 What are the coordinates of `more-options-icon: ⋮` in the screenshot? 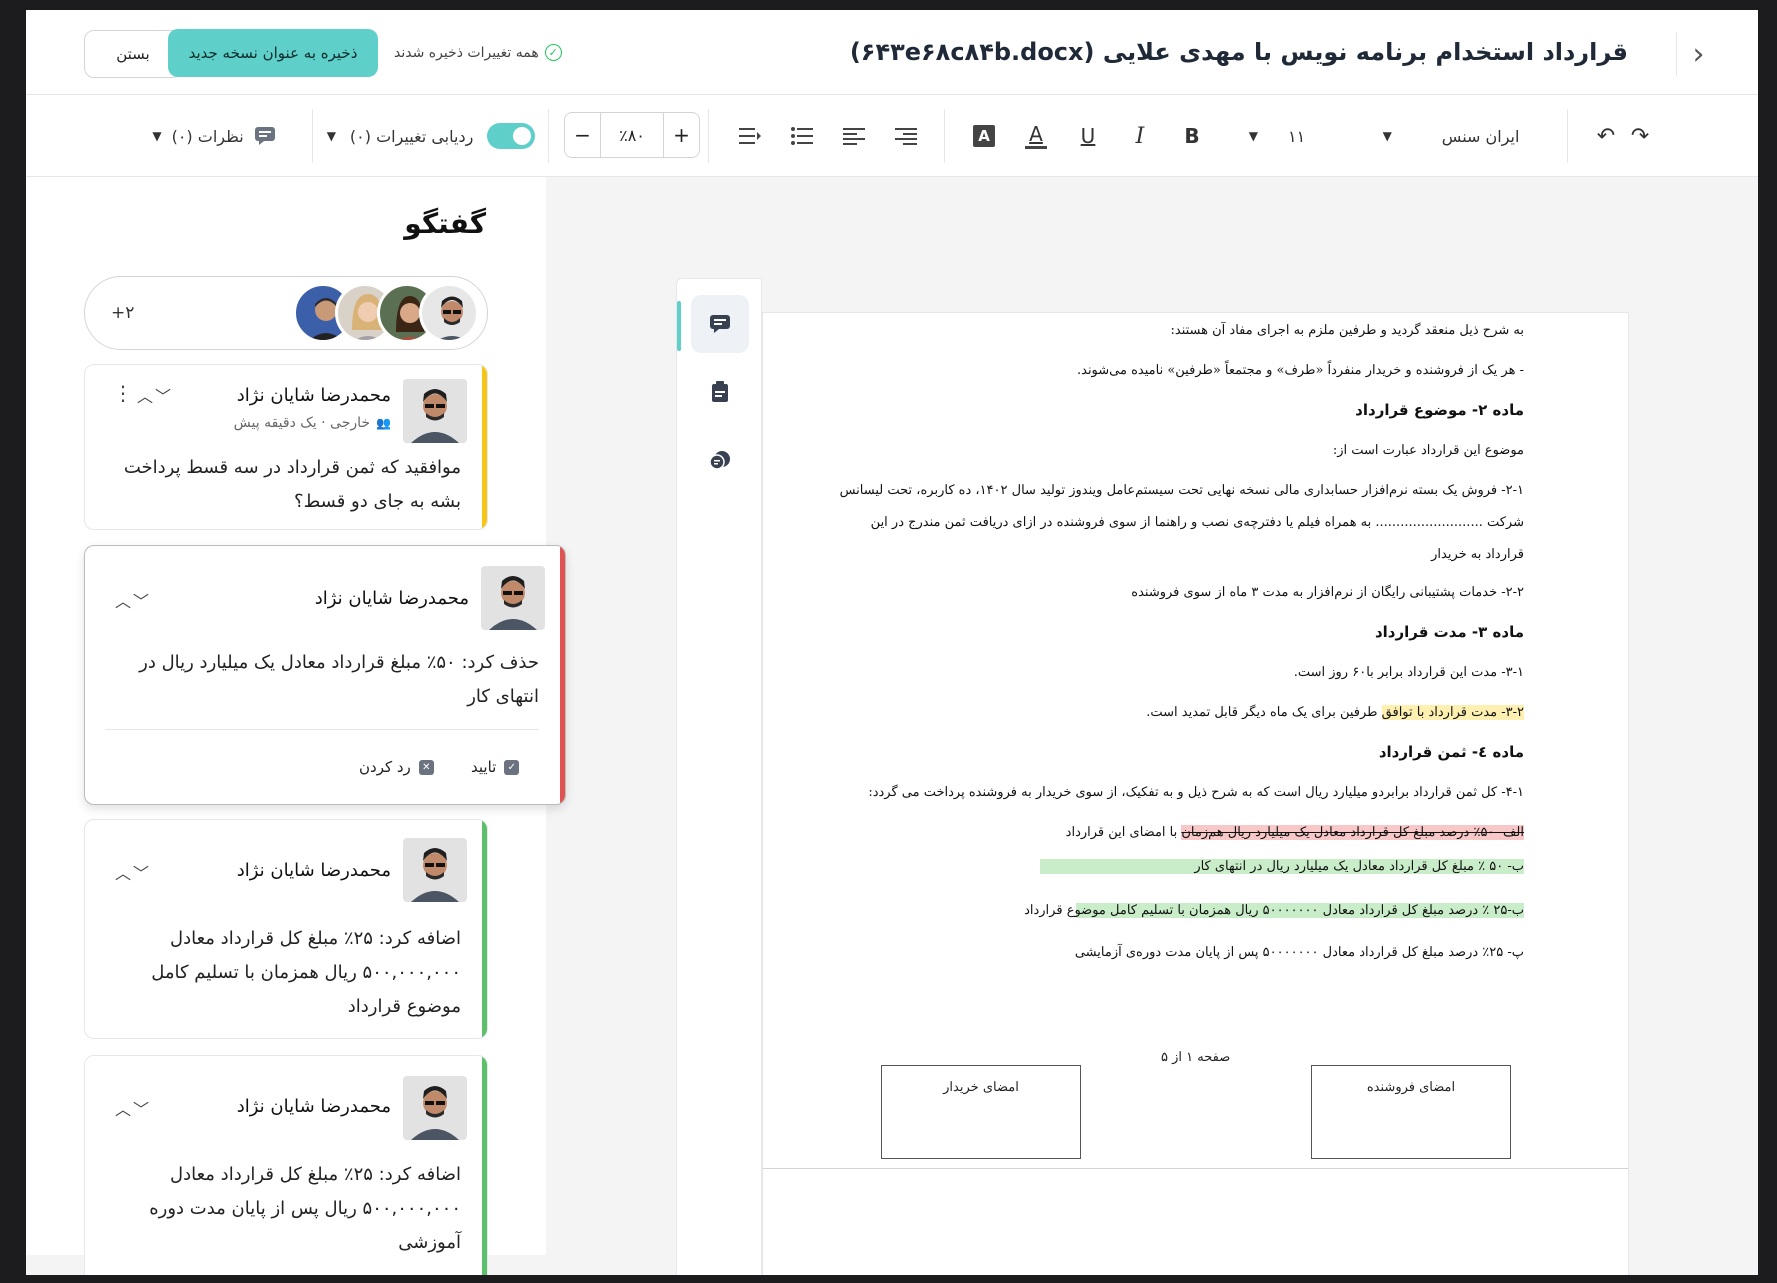 It's located at (123, 393).